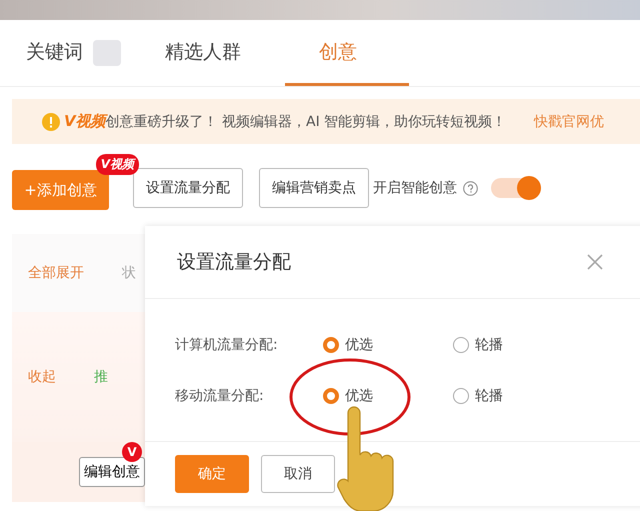 This screenshot has width=640, height=511. Describe the element at coordinates (470, 188) in the screenshot. I see `help-icon` at that location.